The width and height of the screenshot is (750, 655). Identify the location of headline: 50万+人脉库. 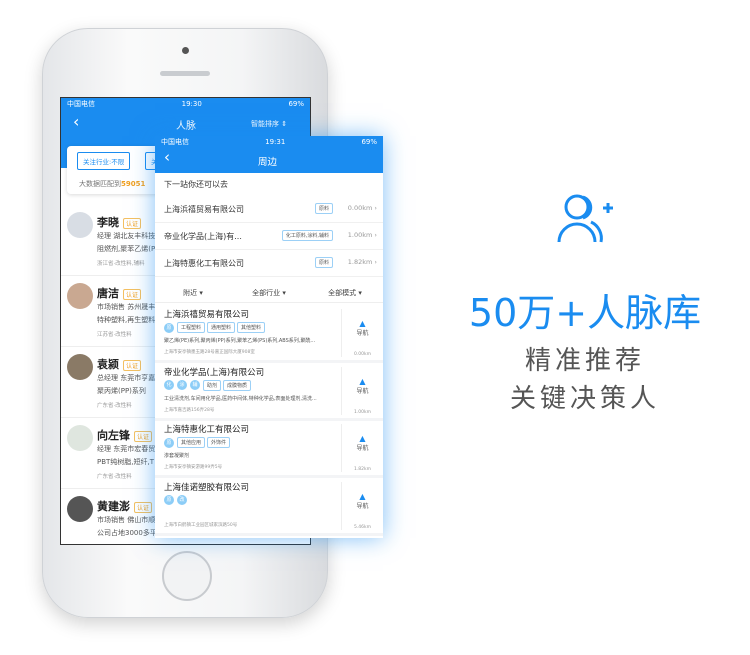
(585, 313).